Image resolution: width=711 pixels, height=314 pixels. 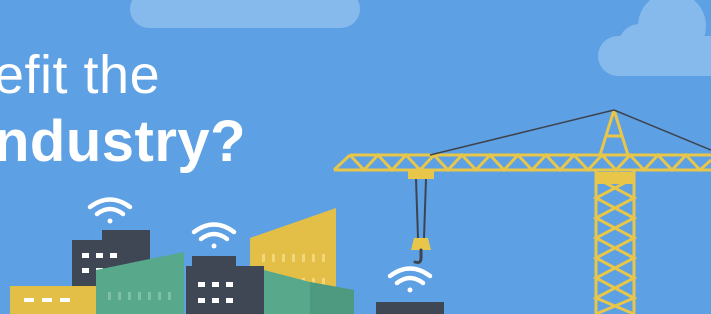 What do you see at coordinates (123, 141) in the screenshot?
I see `headline-line-2: ndustry?` at bounding box center [123, 141].